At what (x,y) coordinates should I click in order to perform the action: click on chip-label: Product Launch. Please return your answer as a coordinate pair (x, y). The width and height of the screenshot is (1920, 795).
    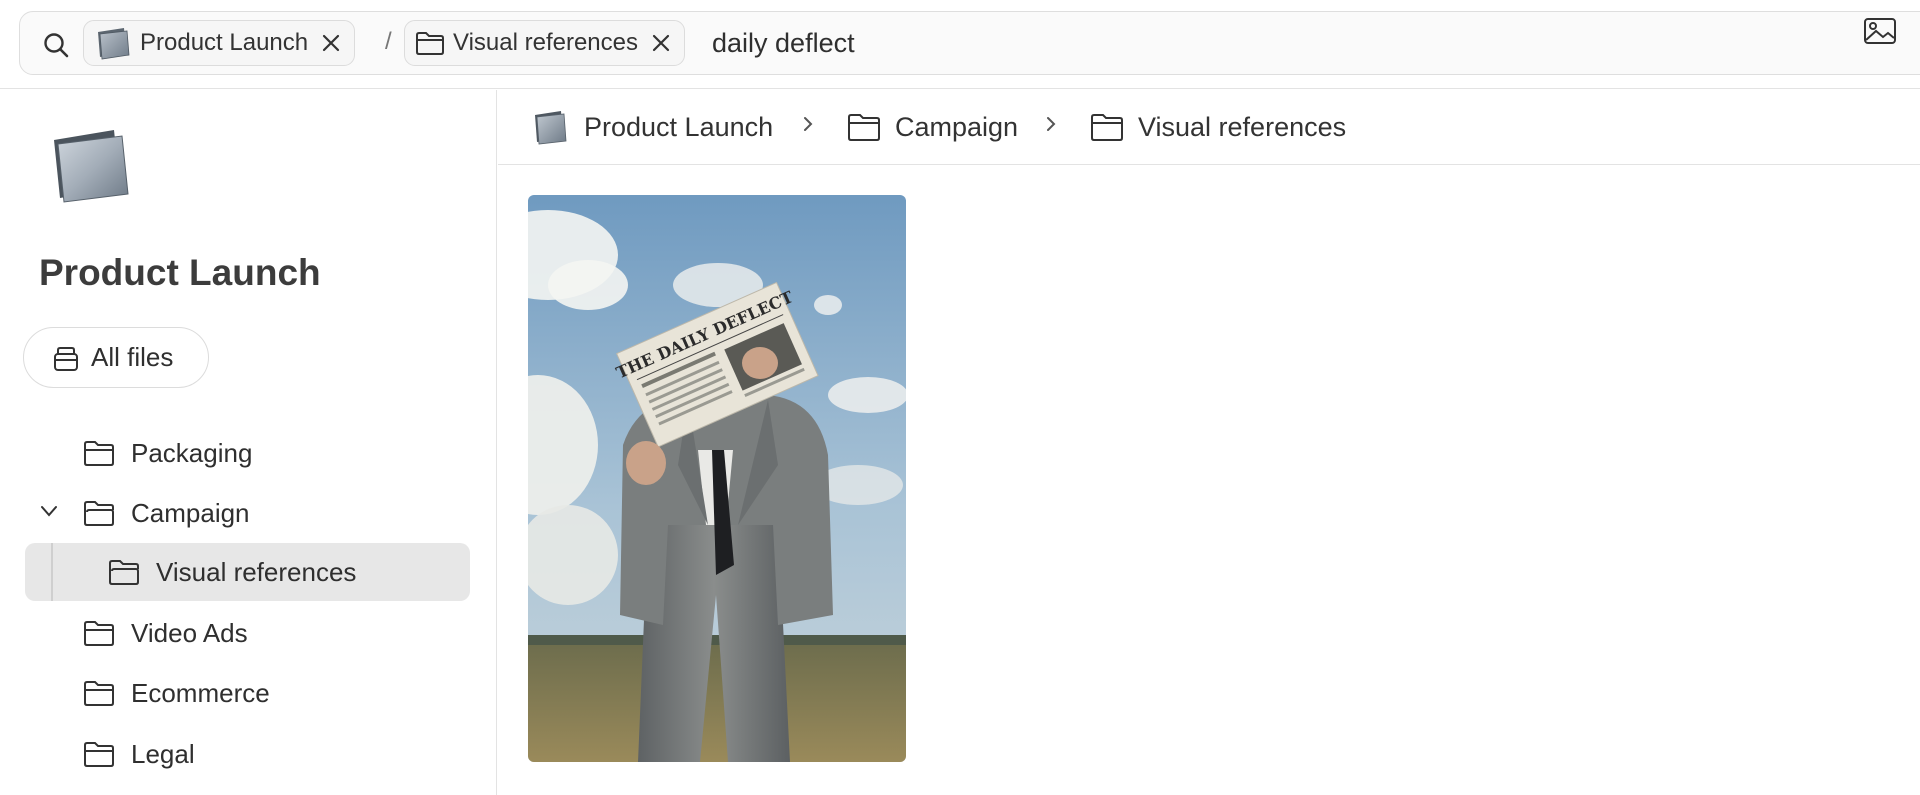
    Looking at the image, I should click on (224, 42).